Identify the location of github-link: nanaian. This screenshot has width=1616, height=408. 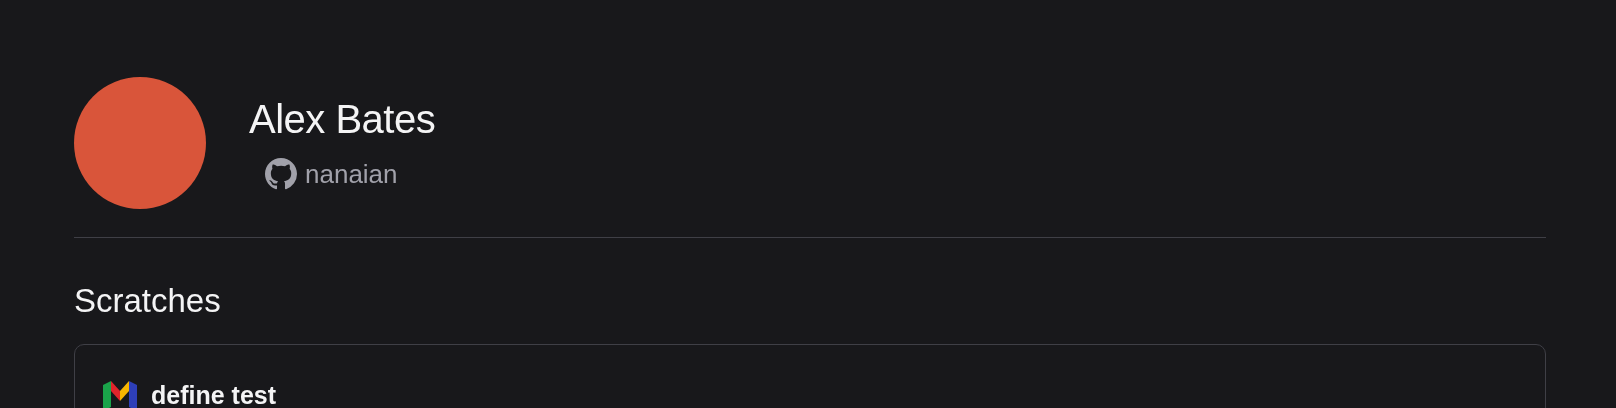
(350, 174).